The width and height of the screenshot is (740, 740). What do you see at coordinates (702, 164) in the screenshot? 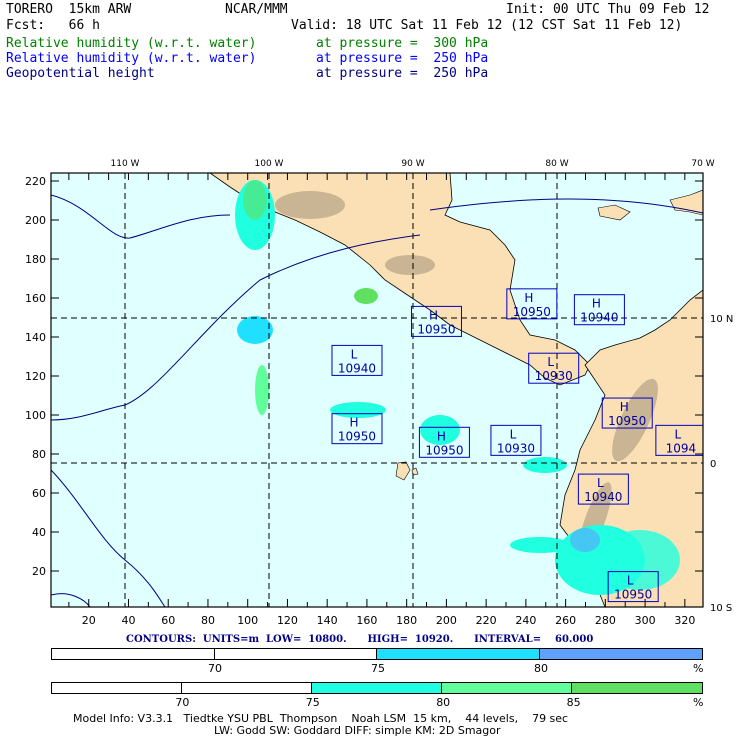
I see `longitude-label: 70 W` at bounding box center [702, 164].